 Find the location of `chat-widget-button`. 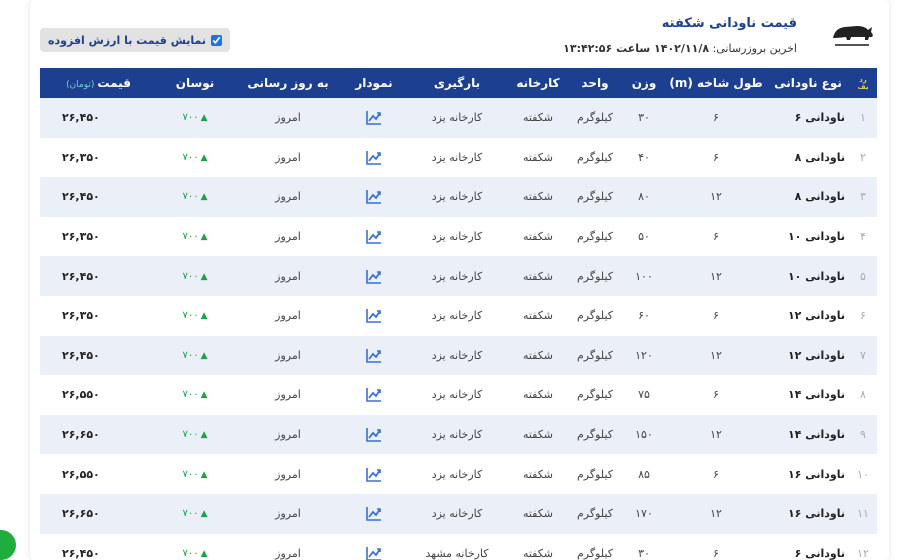

chat-widget-button is located at coordinates (8, 545).